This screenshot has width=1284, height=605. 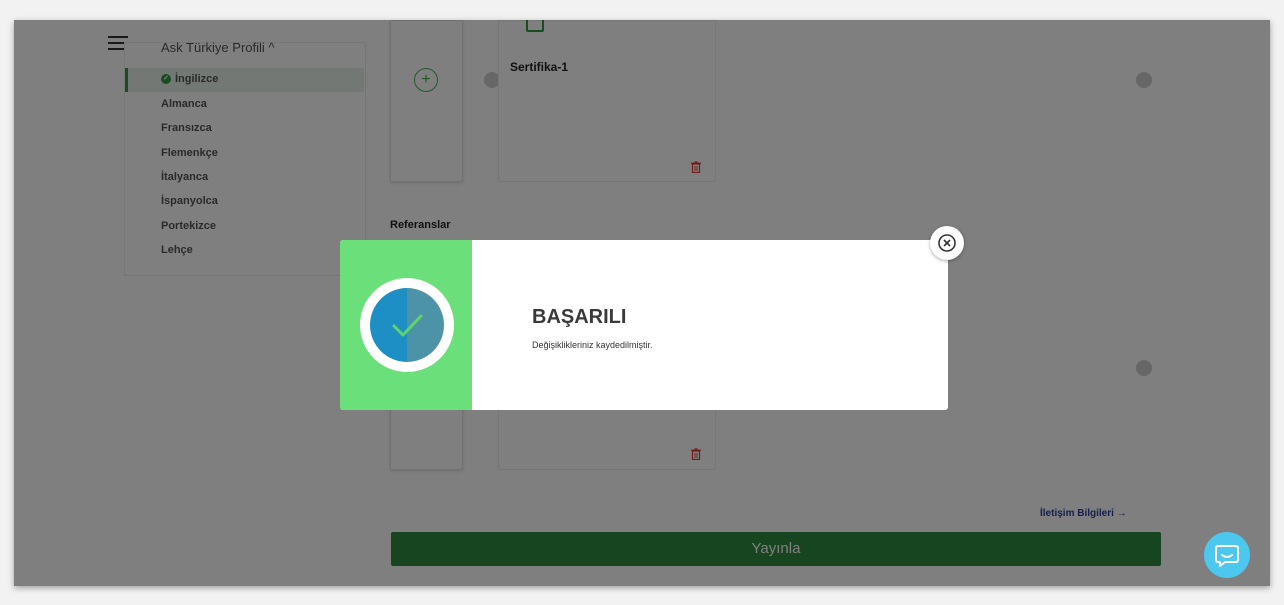 I want to click on status-ring, so click(x=407, y=325).